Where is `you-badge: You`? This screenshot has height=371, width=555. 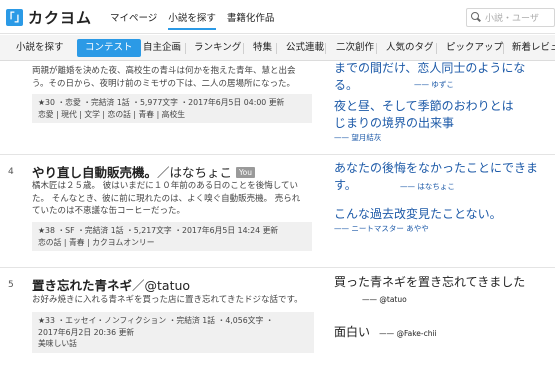
you-badge: You is located at coordinates (245, 172).